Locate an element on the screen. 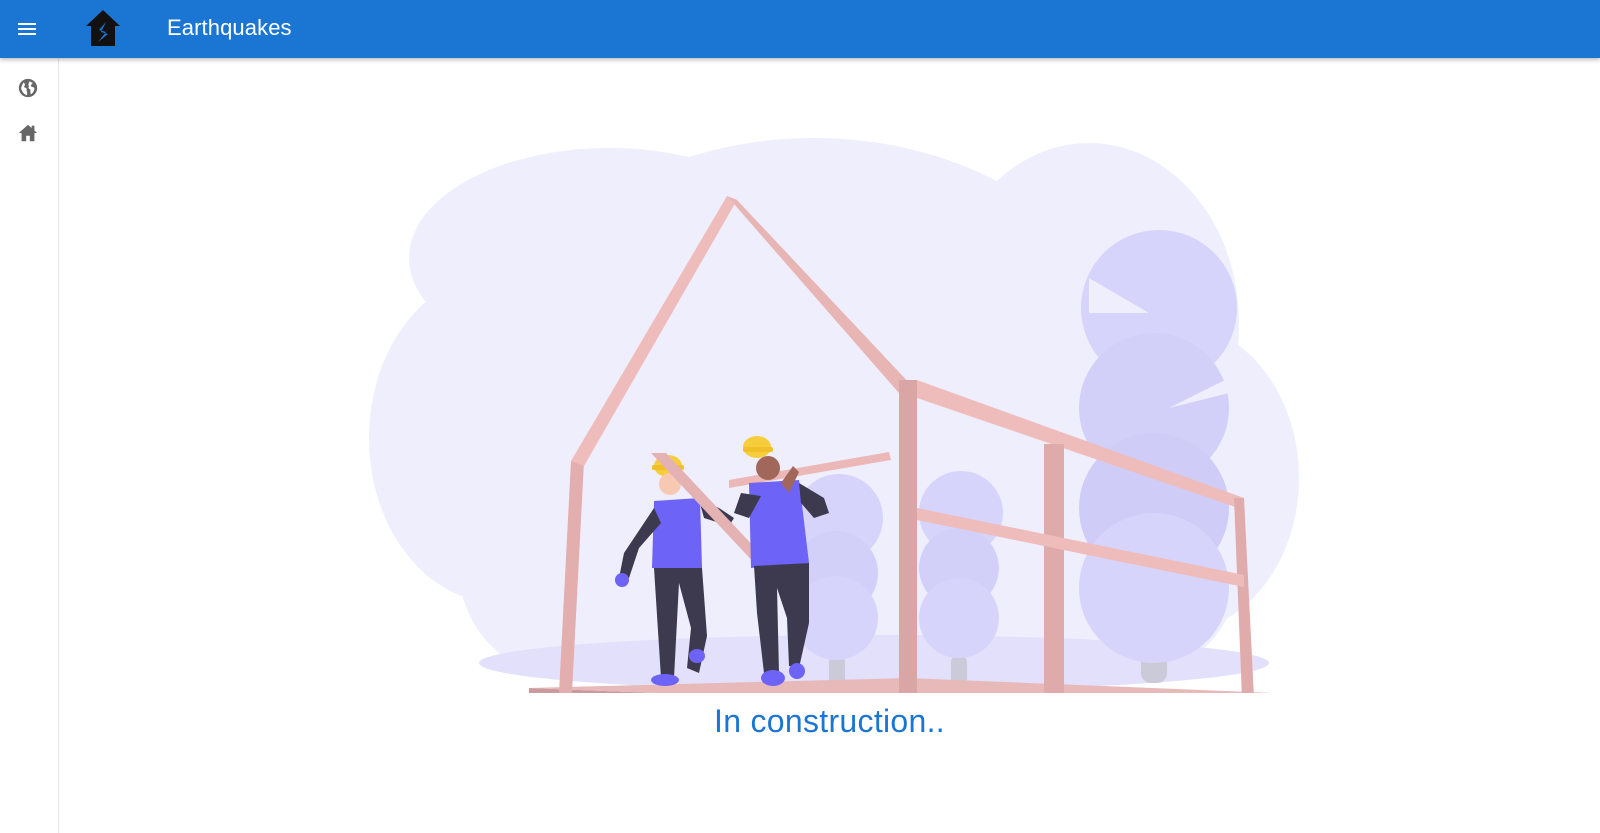 This screenshot has height=833, width=1600. hamburger-menu-icon is located at coordinates (27, 29).